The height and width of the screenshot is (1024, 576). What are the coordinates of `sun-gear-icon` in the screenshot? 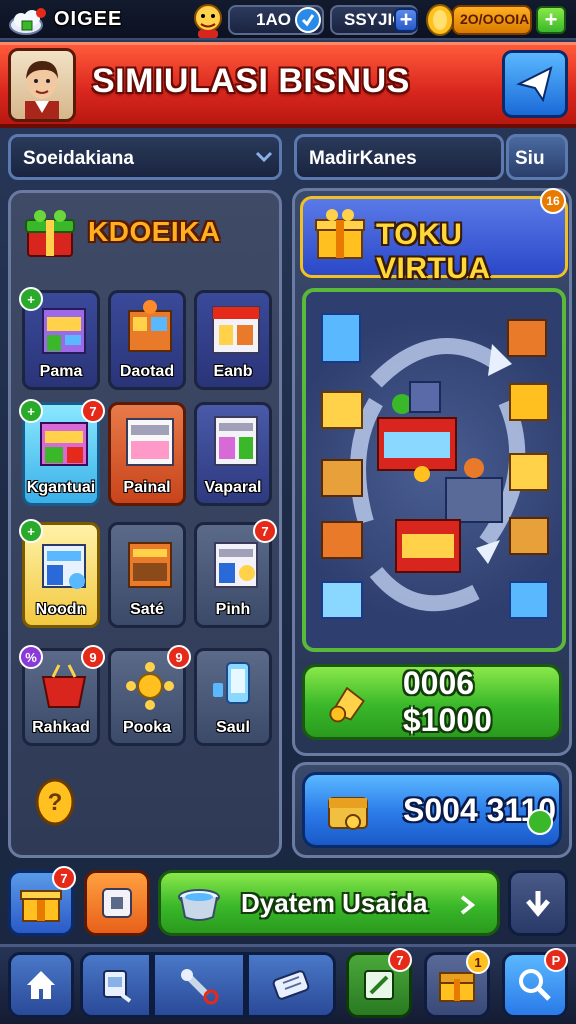 It's located at (150, 686).